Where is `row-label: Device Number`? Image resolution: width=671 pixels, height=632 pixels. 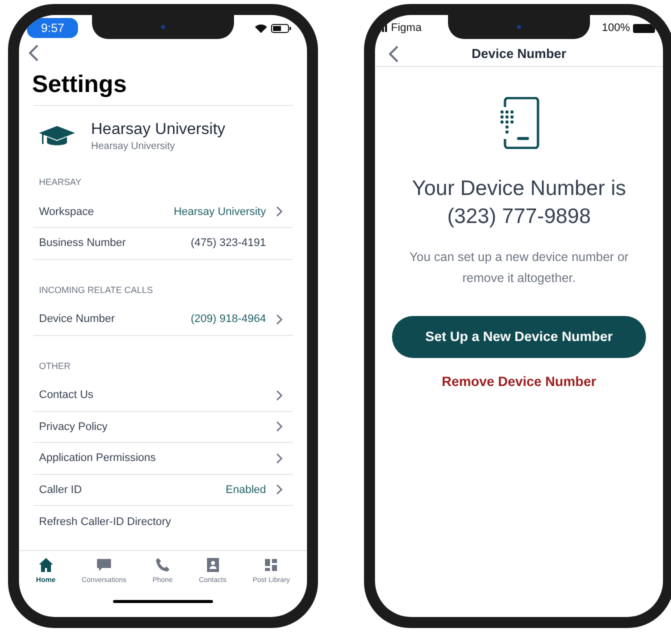
row-label: Device Number is located at coordinates (77, 319).